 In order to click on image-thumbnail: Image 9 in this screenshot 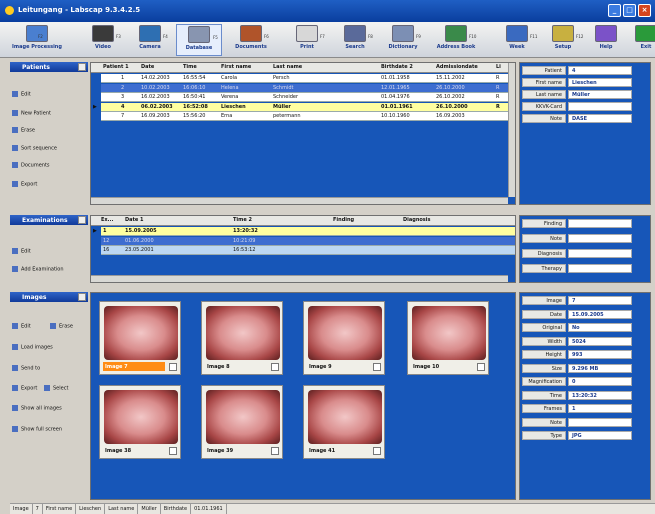, I will do `click(344, 338)`.